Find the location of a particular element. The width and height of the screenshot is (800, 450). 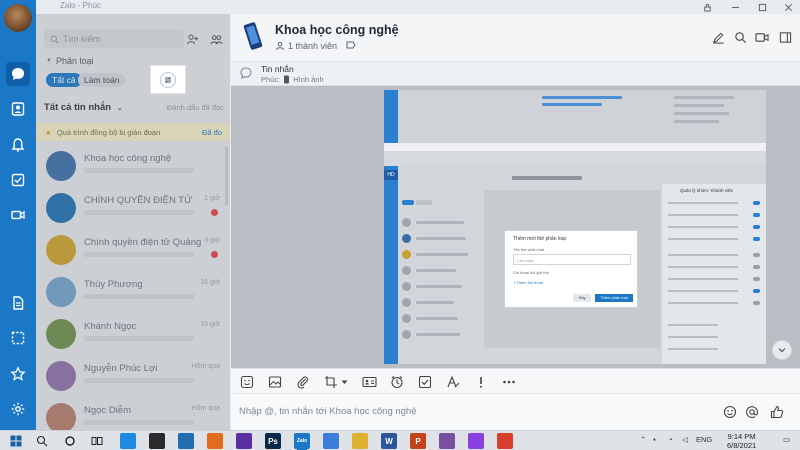

input-language: ENG is located at coordinates (704, 439).